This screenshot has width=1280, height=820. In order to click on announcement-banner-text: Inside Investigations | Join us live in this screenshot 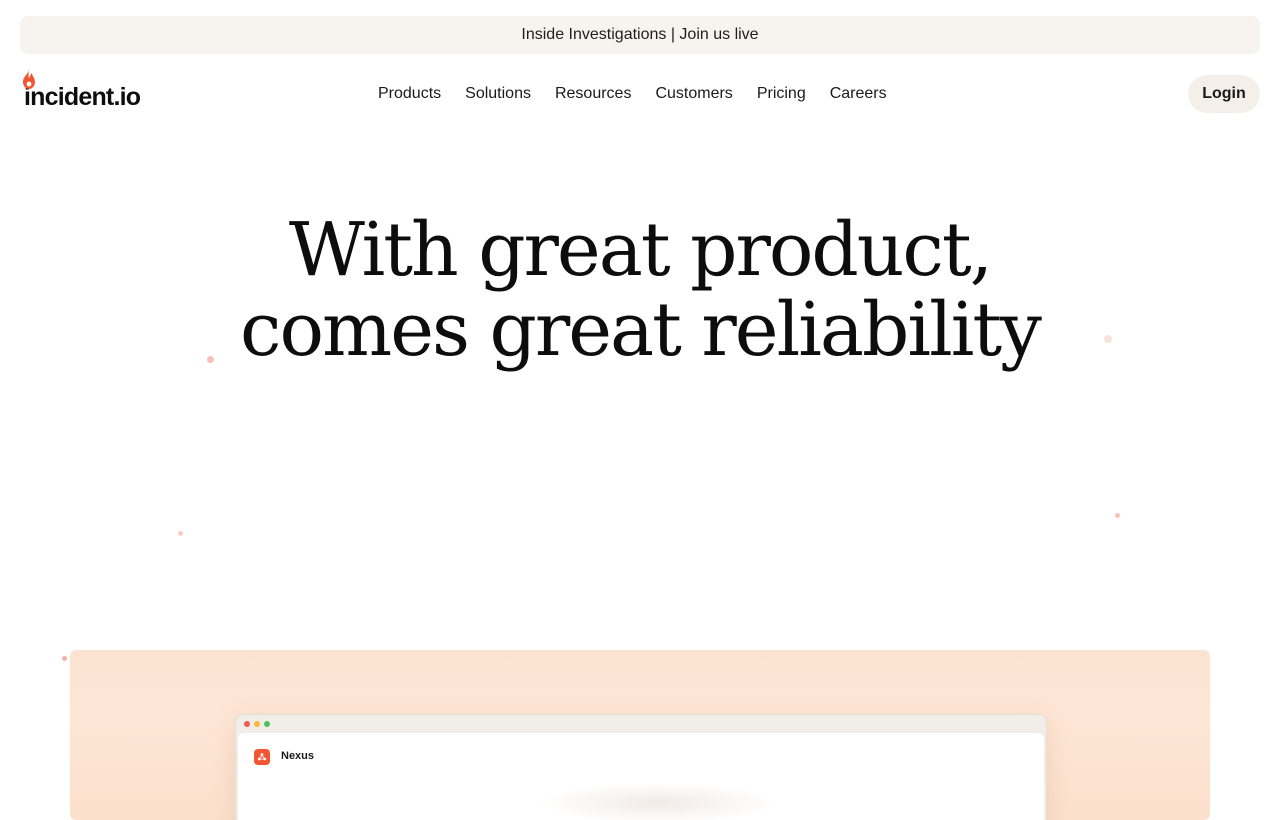, I will do `click(640, 34)`.